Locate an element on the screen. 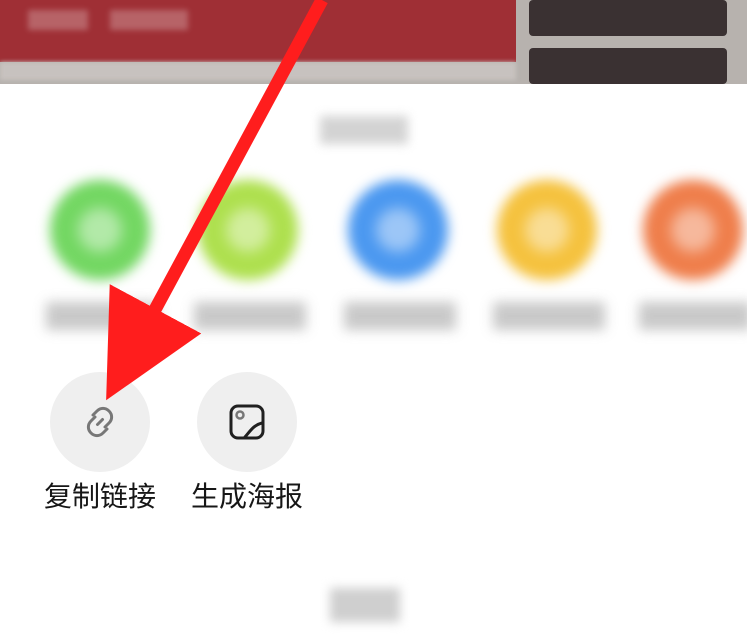 Image resolution: width=747 pixels, height=643 pixels. generate-poster-label: 生成海报 is located at coordinates (246, 496).